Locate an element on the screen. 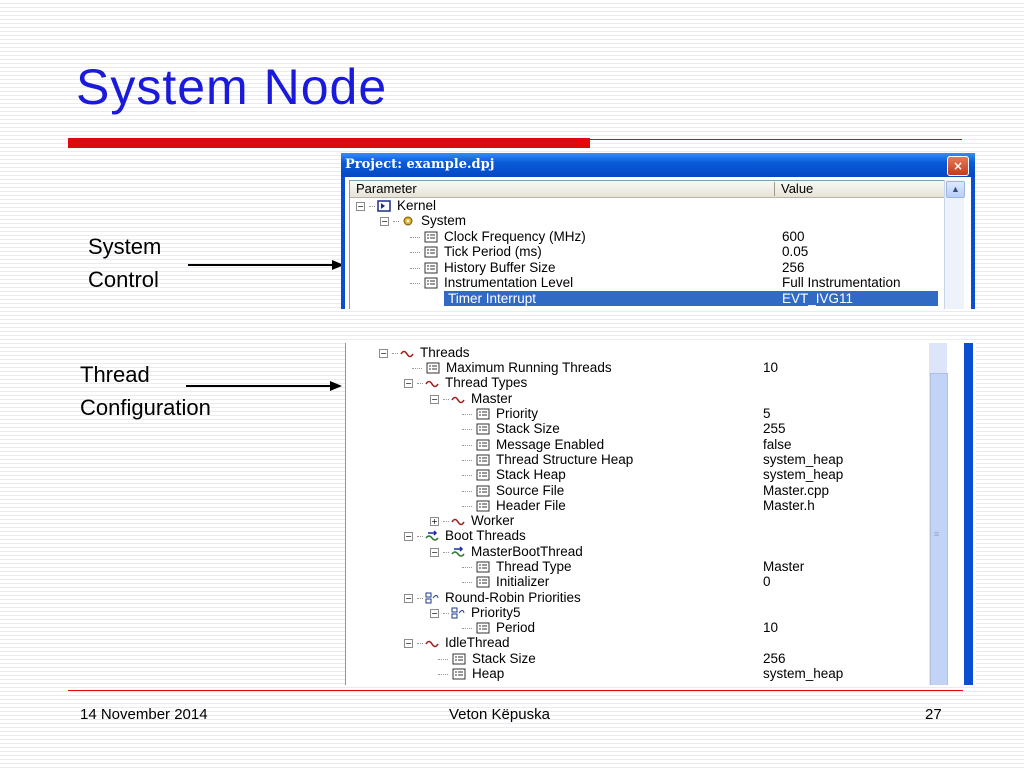 This screenshot has width=1024, height=768. tree-row-label: Threads is located at coordinates (445, 352).